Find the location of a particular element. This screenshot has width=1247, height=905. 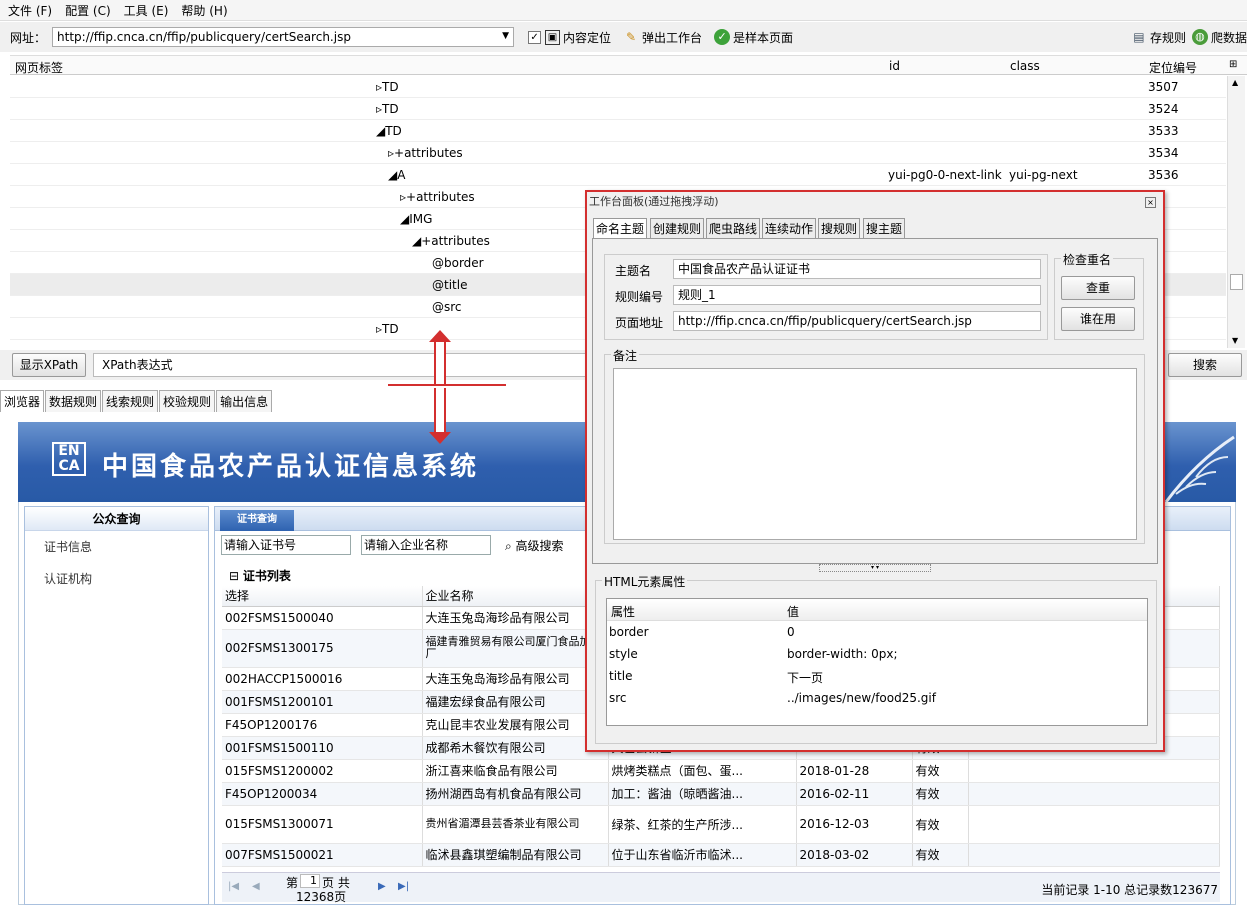

tree-scrollbar: ▲ ▼ is located at coordinates (1236, 212).